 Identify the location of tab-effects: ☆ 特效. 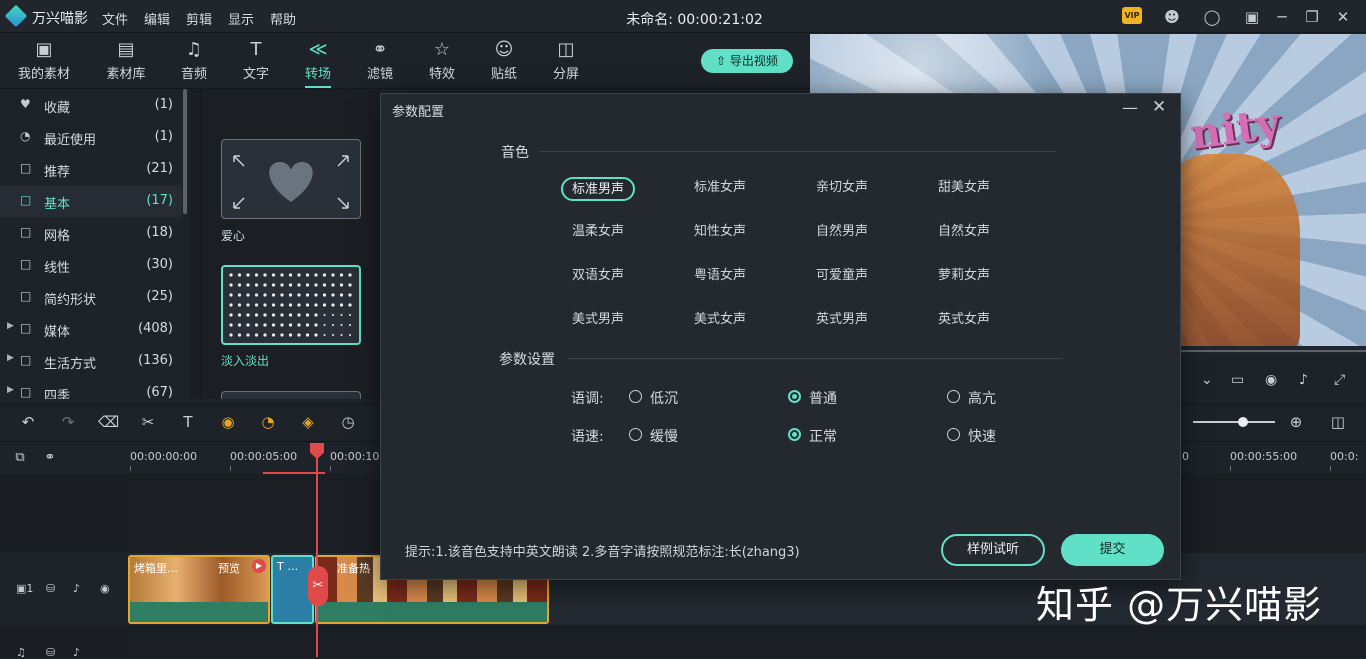
(442, 59).